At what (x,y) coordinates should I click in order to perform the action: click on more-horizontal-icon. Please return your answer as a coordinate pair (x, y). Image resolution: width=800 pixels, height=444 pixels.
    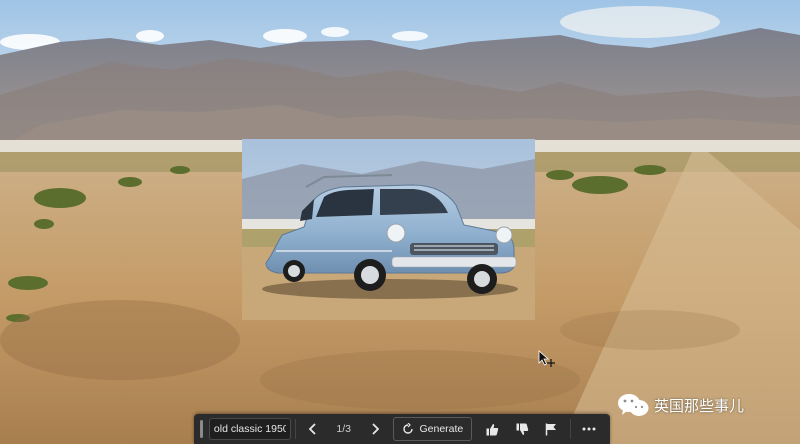
    Looking at the image, I should click on (589, 429).